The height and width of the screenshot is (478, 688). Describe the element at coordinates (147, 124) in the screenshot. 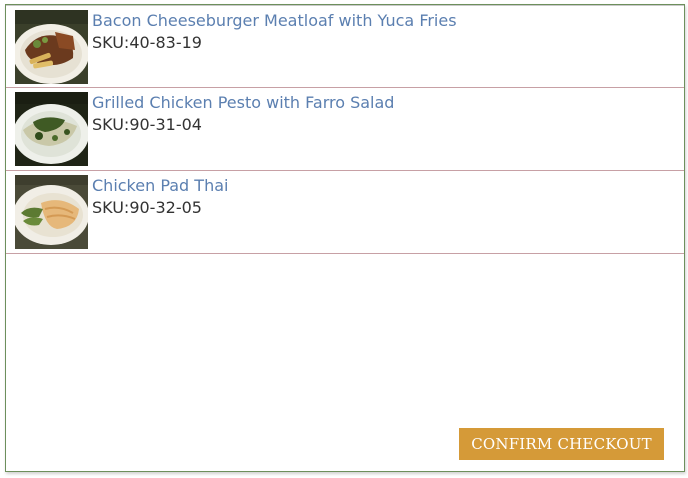

I see `item-sku: SKU:90-31-04` at that location.